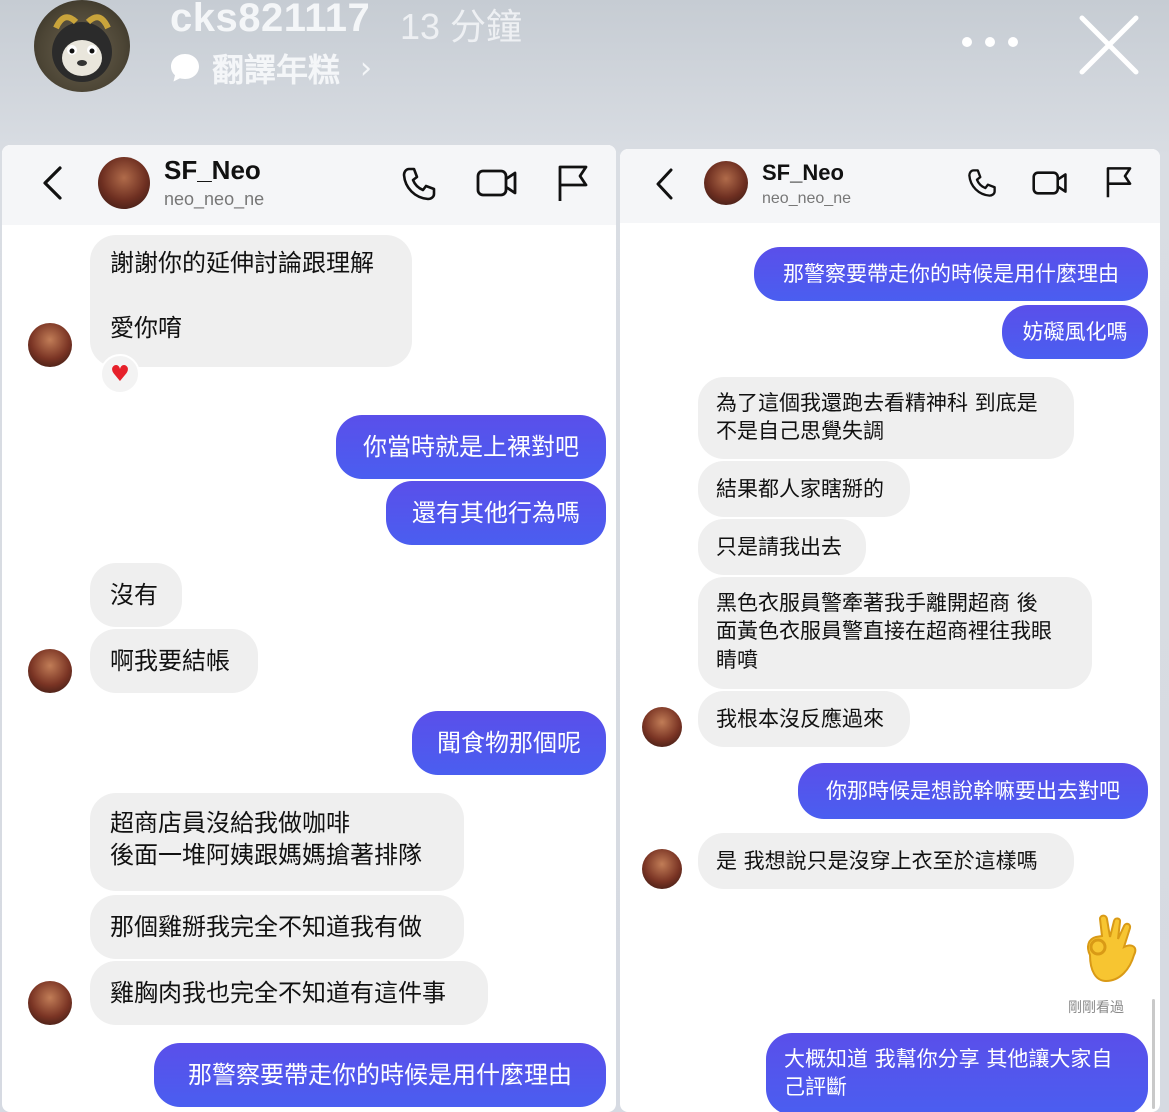  What do you see at coordinates (509, 743) in the screenshot?
I see `message-bubble-outgoing: 聞食物那個呢` at bounding box center [509, 743].